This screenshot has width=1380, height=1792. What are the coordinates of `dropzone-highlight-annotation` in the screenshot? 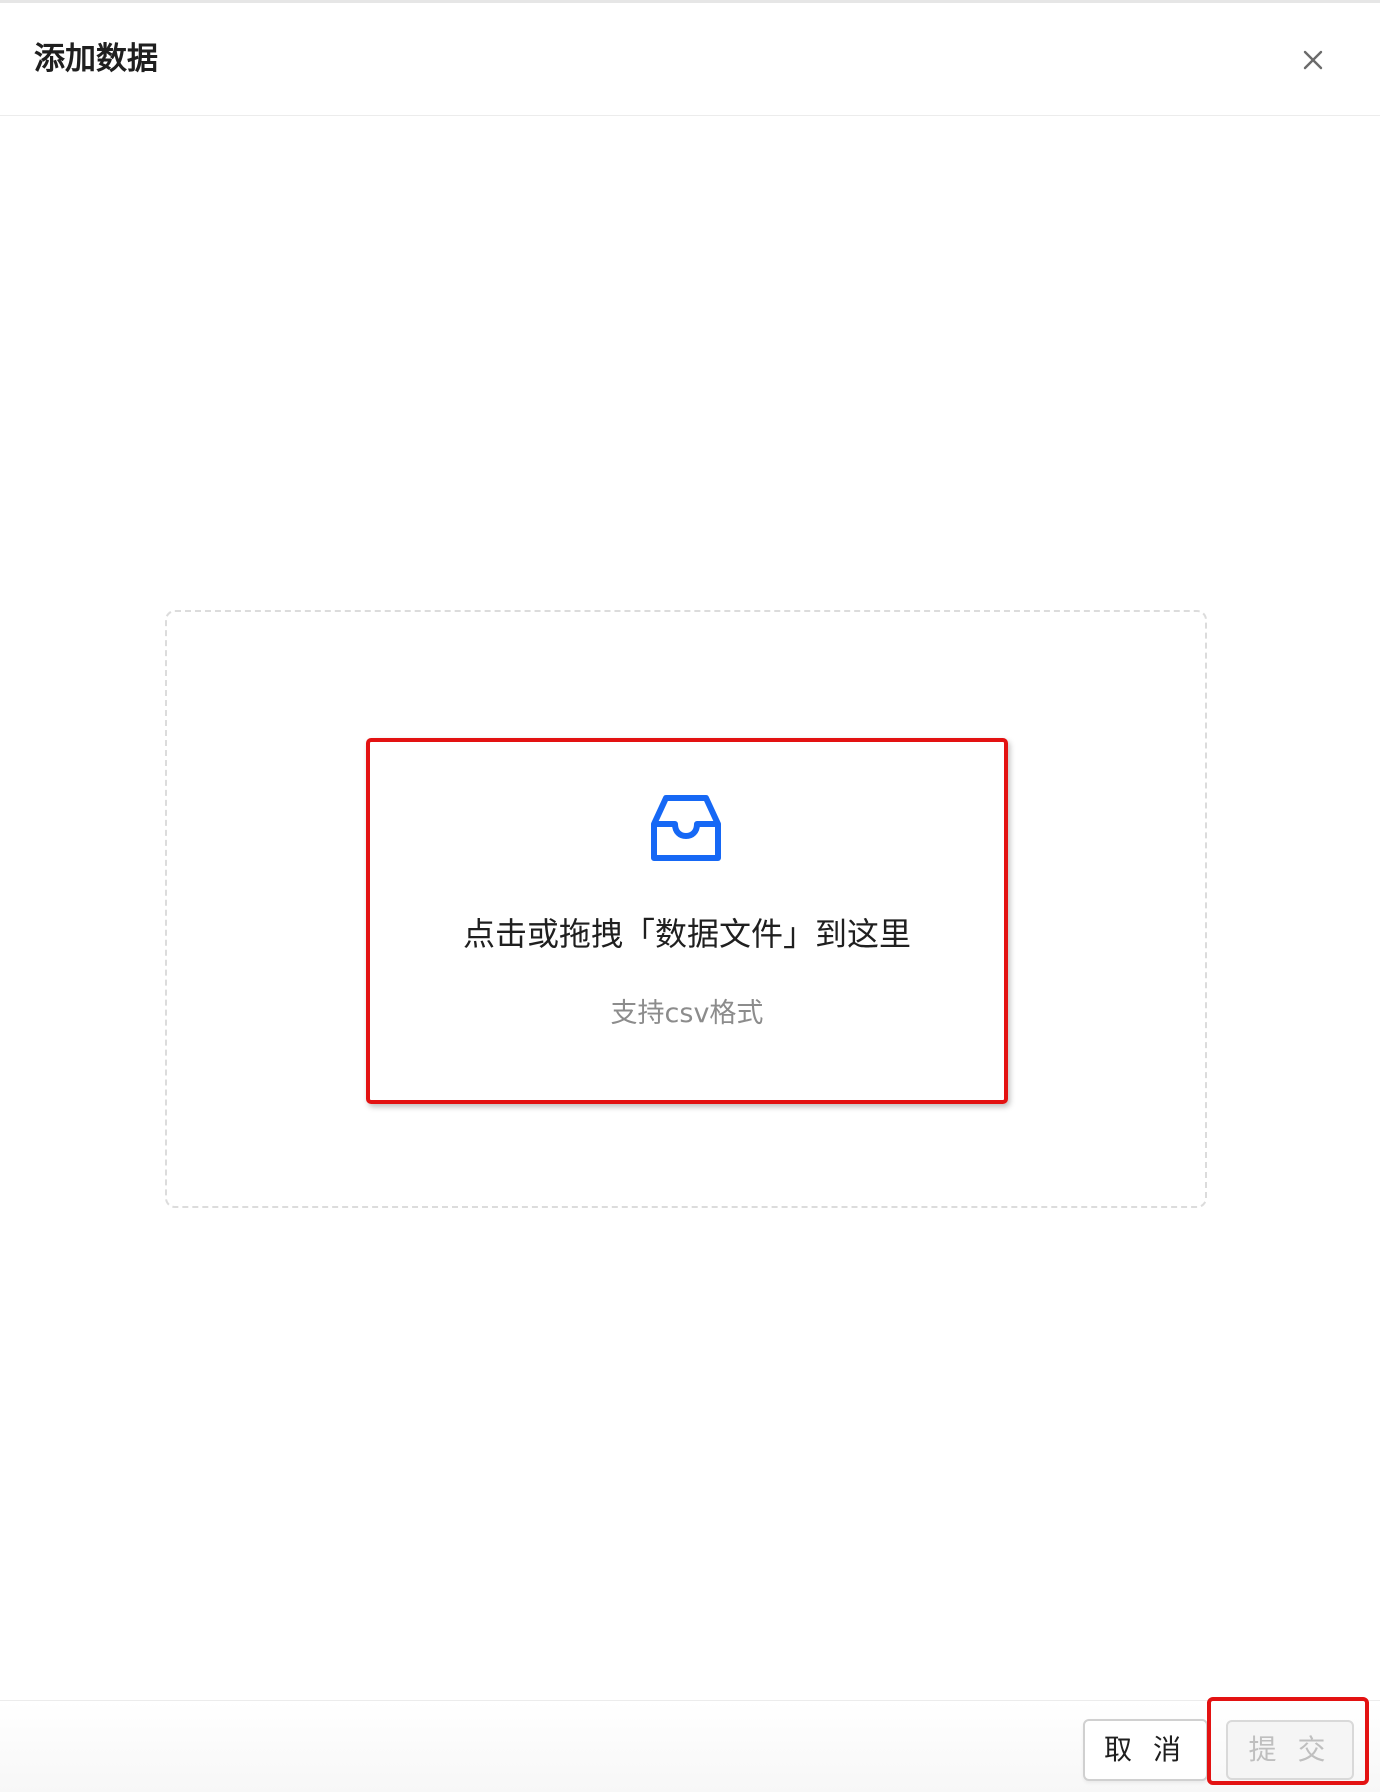 It's located at (687, 921).